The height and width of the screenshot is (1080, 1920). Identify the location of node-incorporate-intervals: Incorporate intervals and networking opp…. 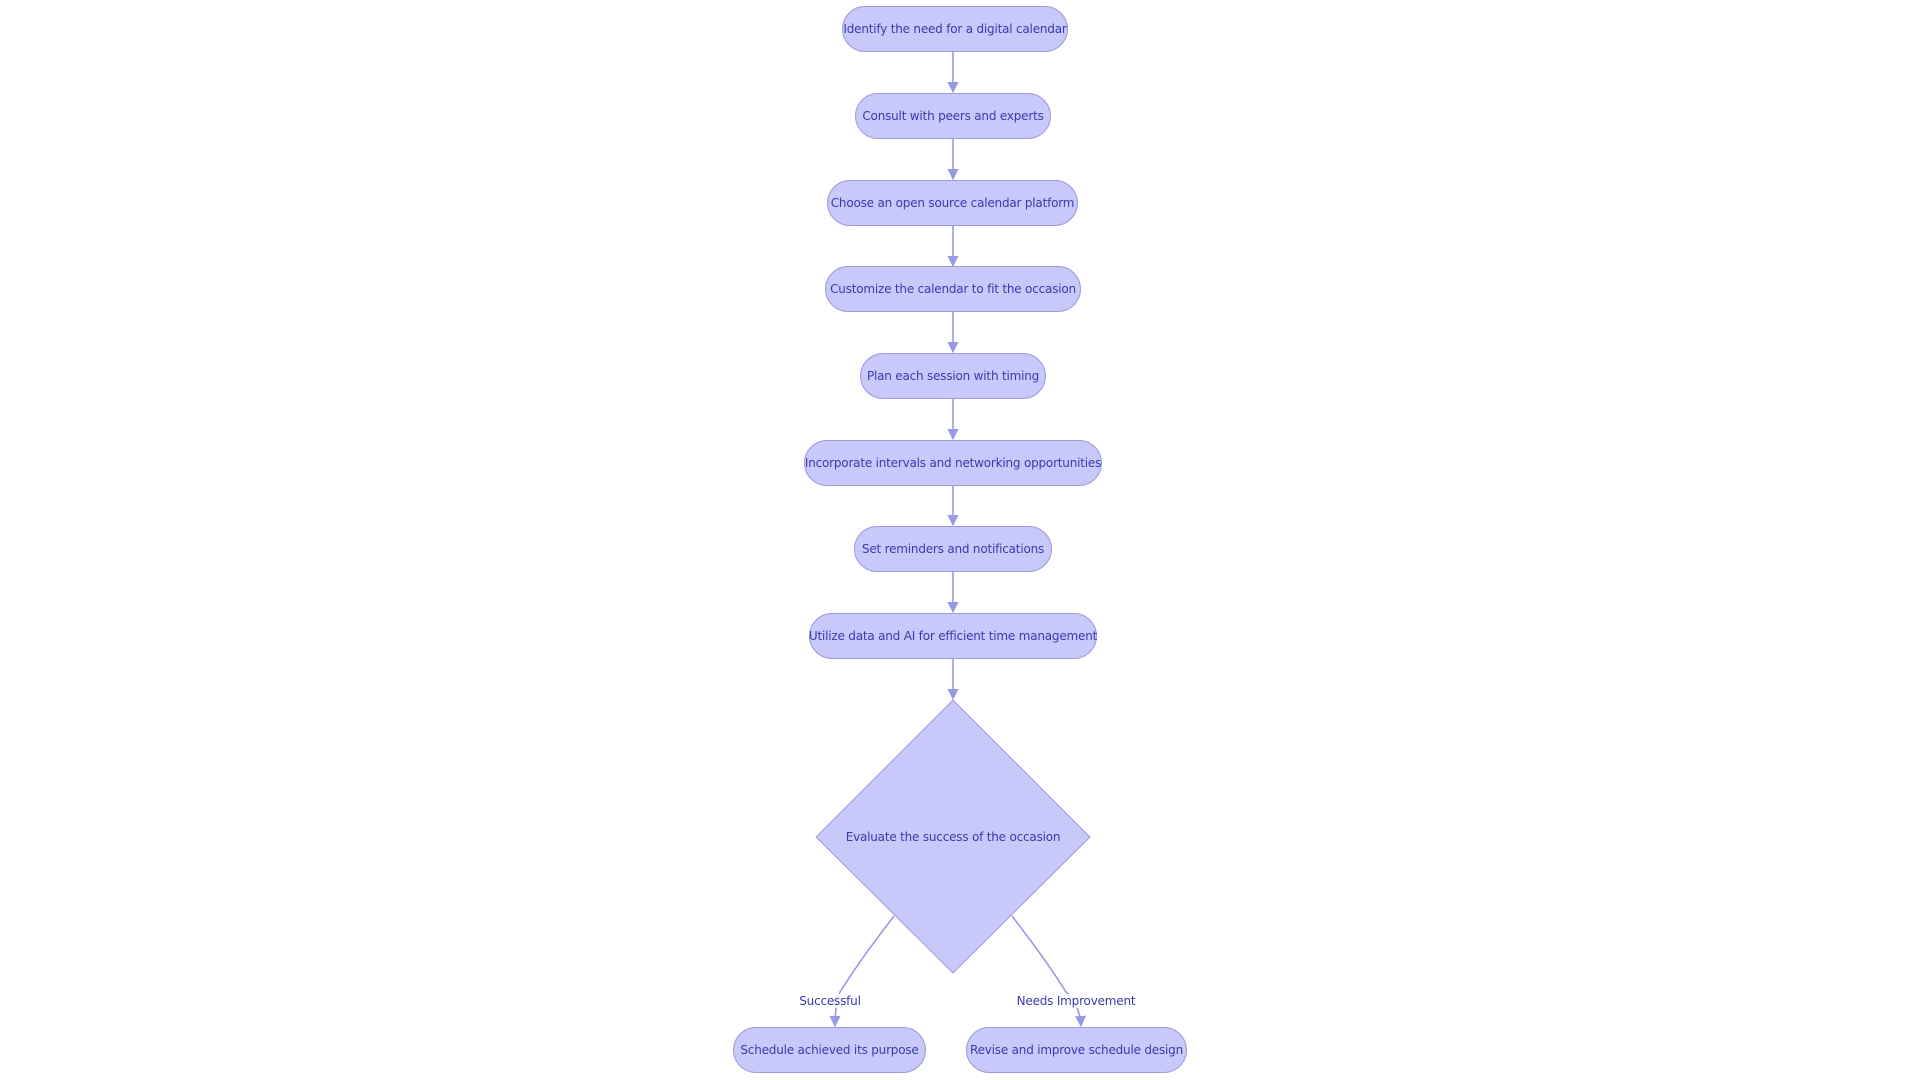
(953, 463).